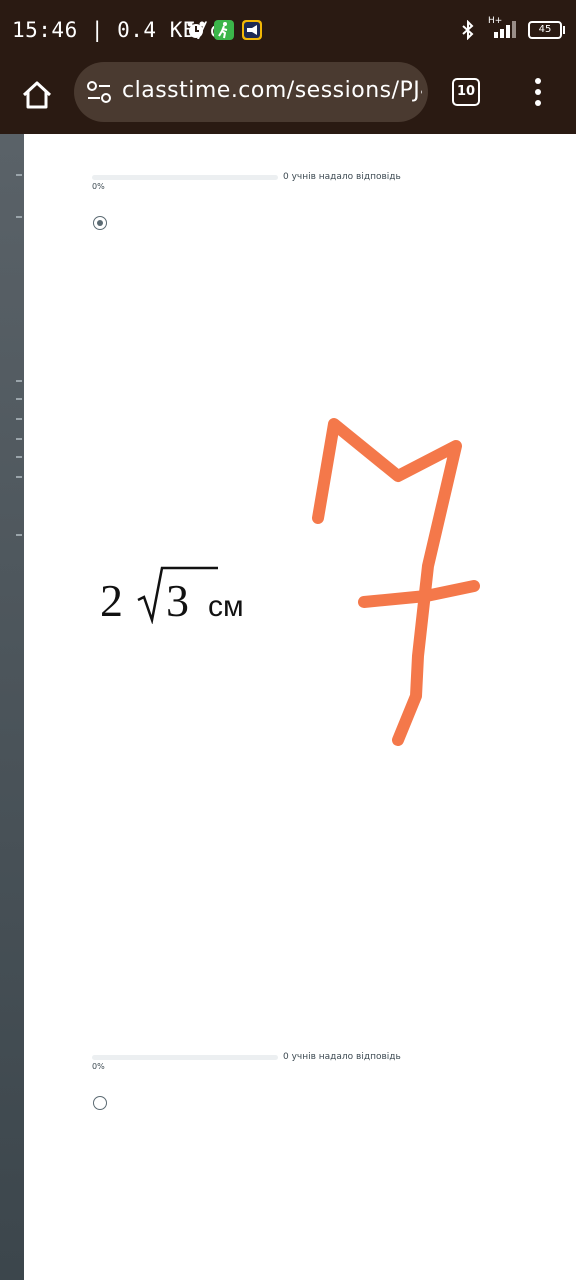 The height and width of the screenshot is (1280, 576). I want to click on background-page-edge, so click(12, 707).